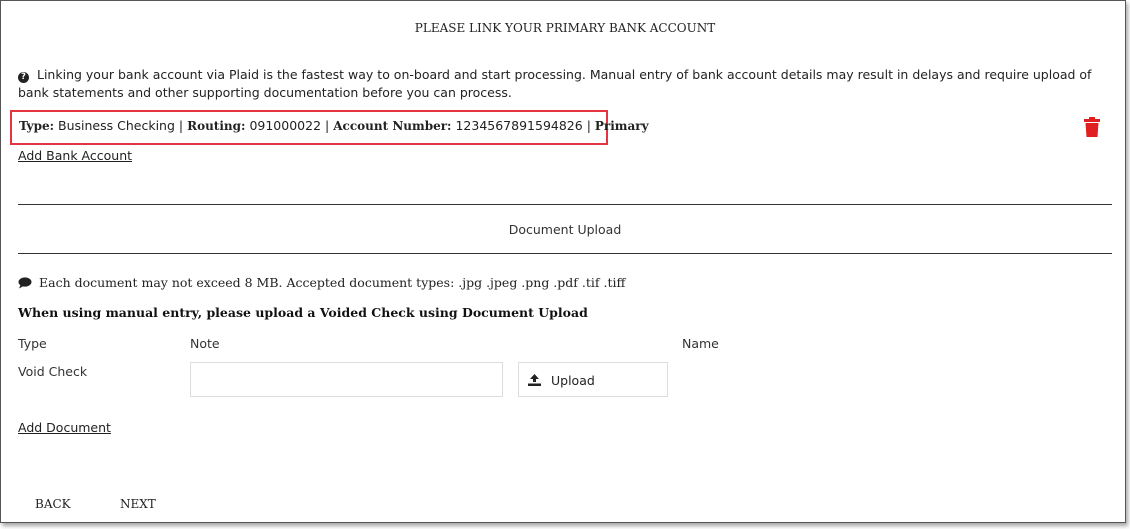 This screenshot has width=1130, height=529. I want to click on upload-button: Upload, so click(593, 379).